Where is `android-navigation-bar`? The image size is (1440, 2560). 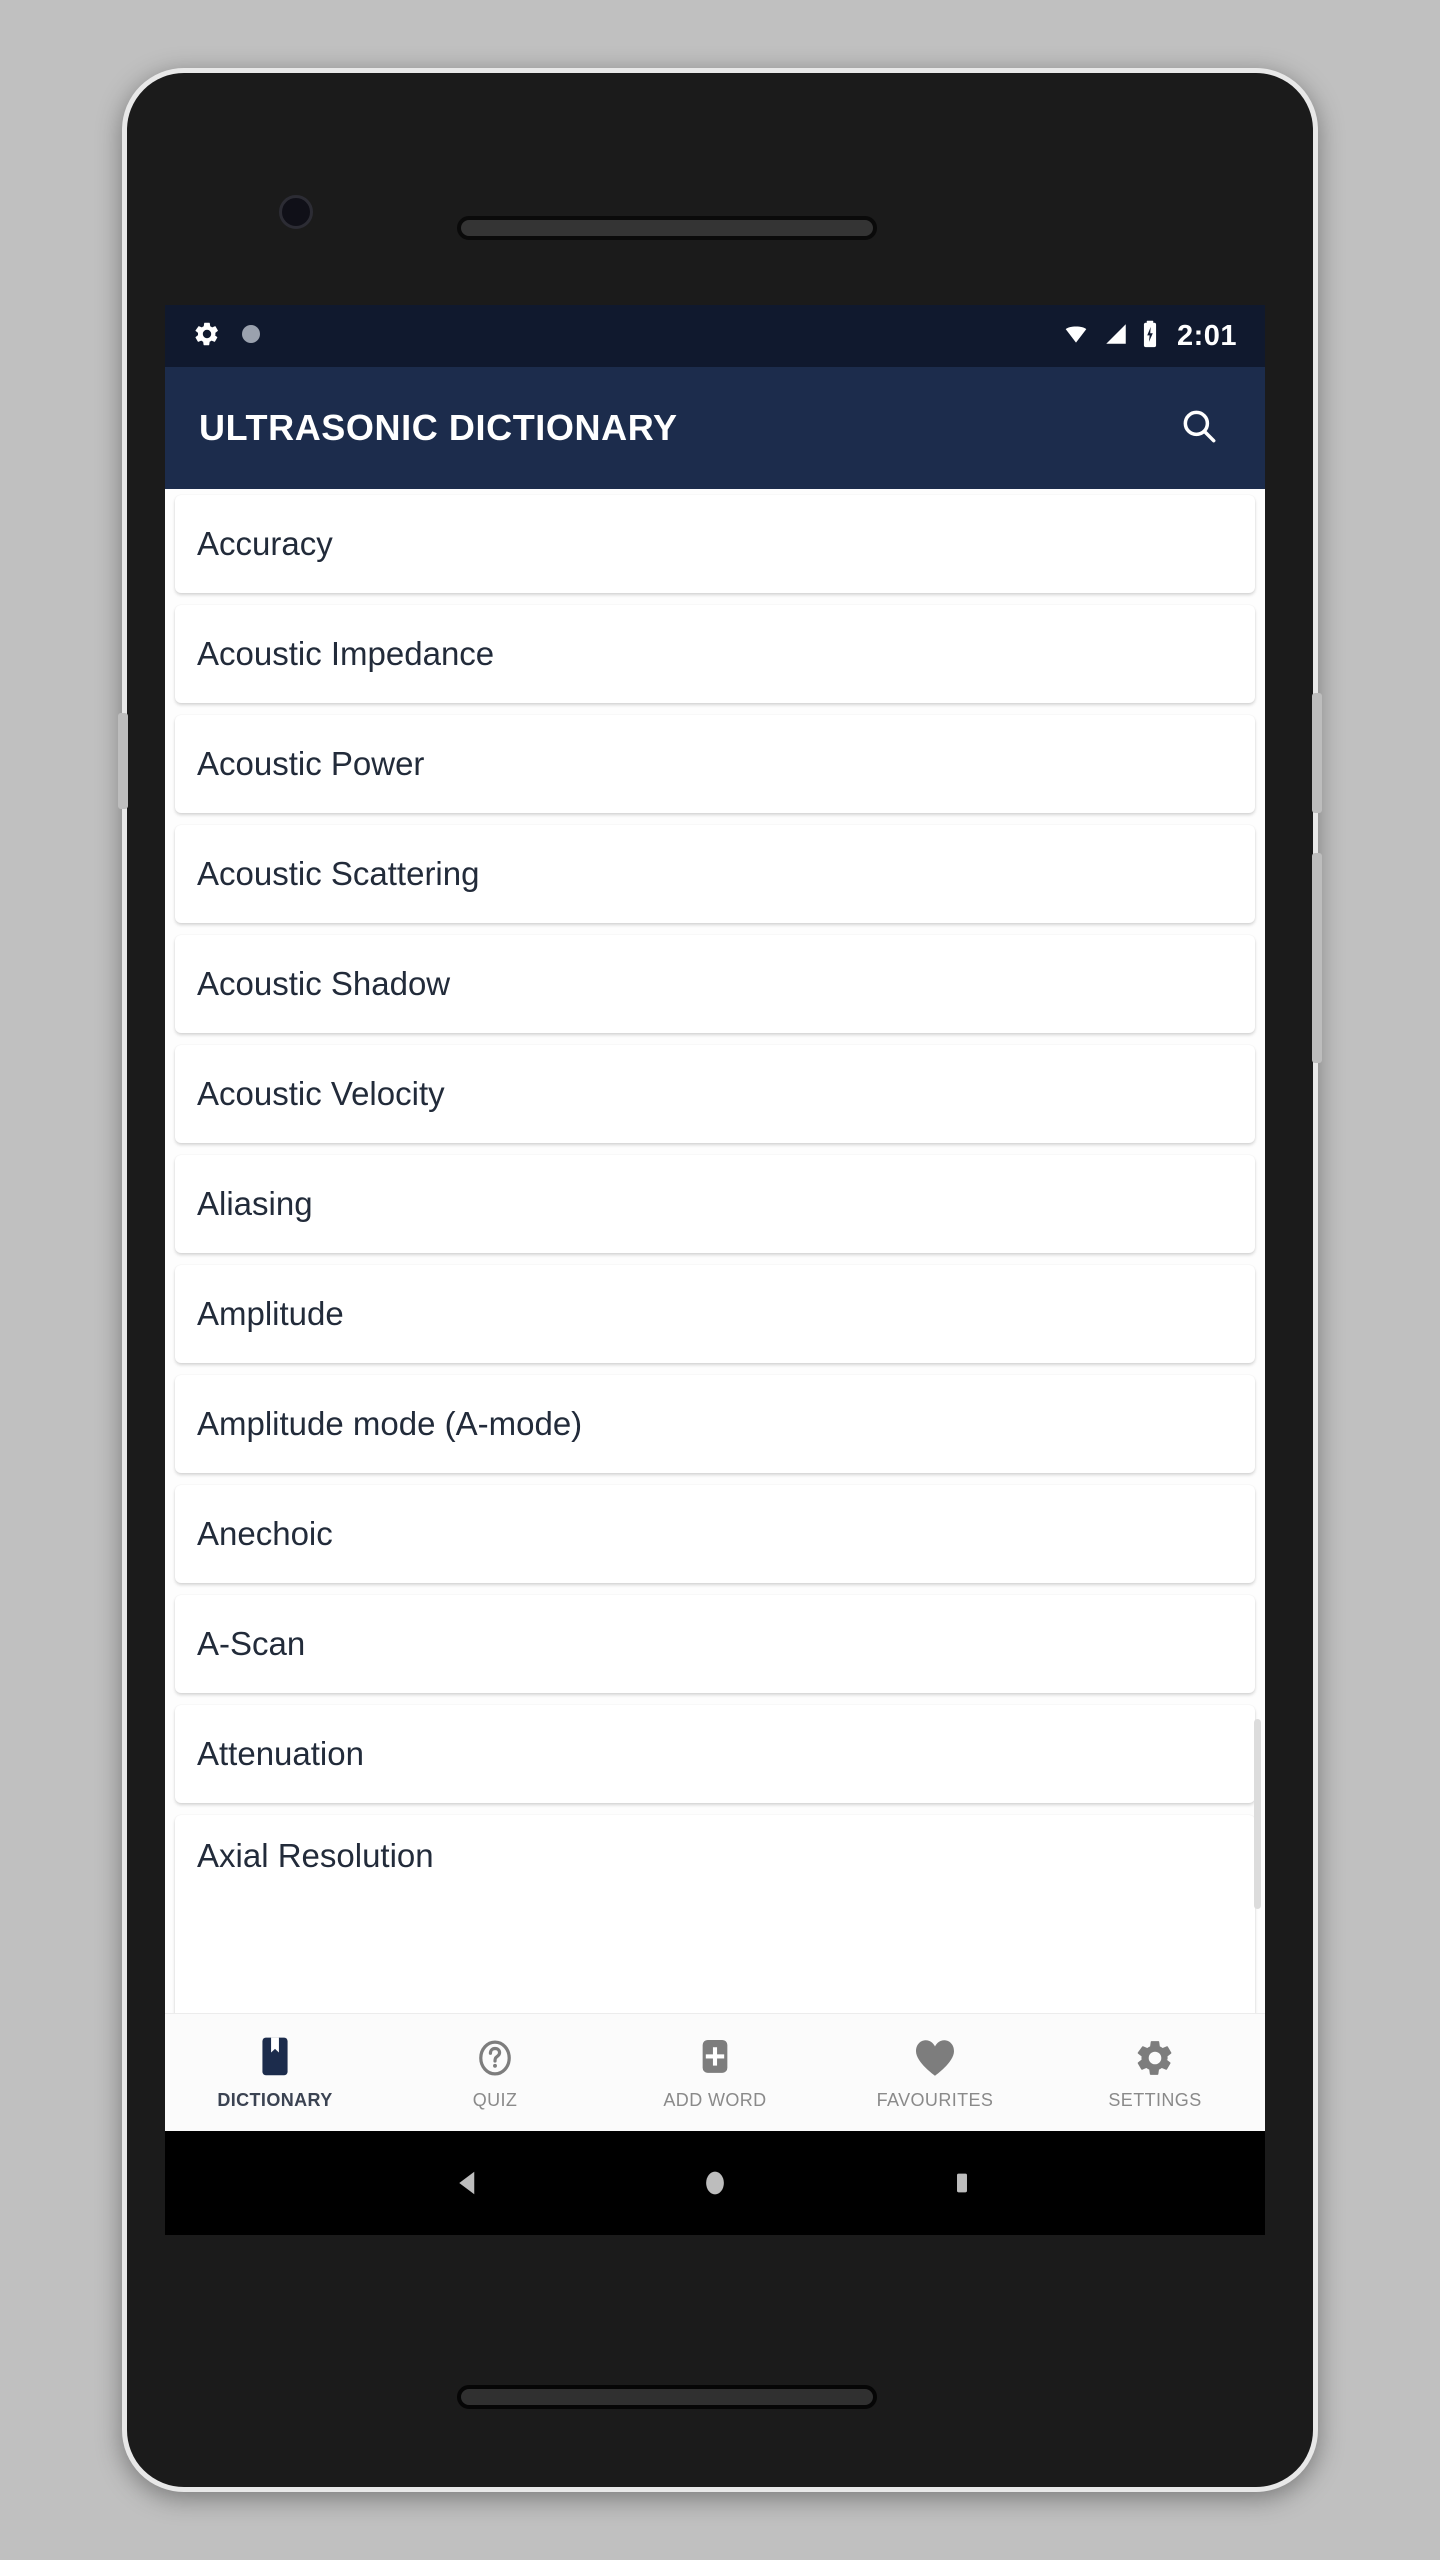 android-navigation-bar is located at coordinates (715, 2183).